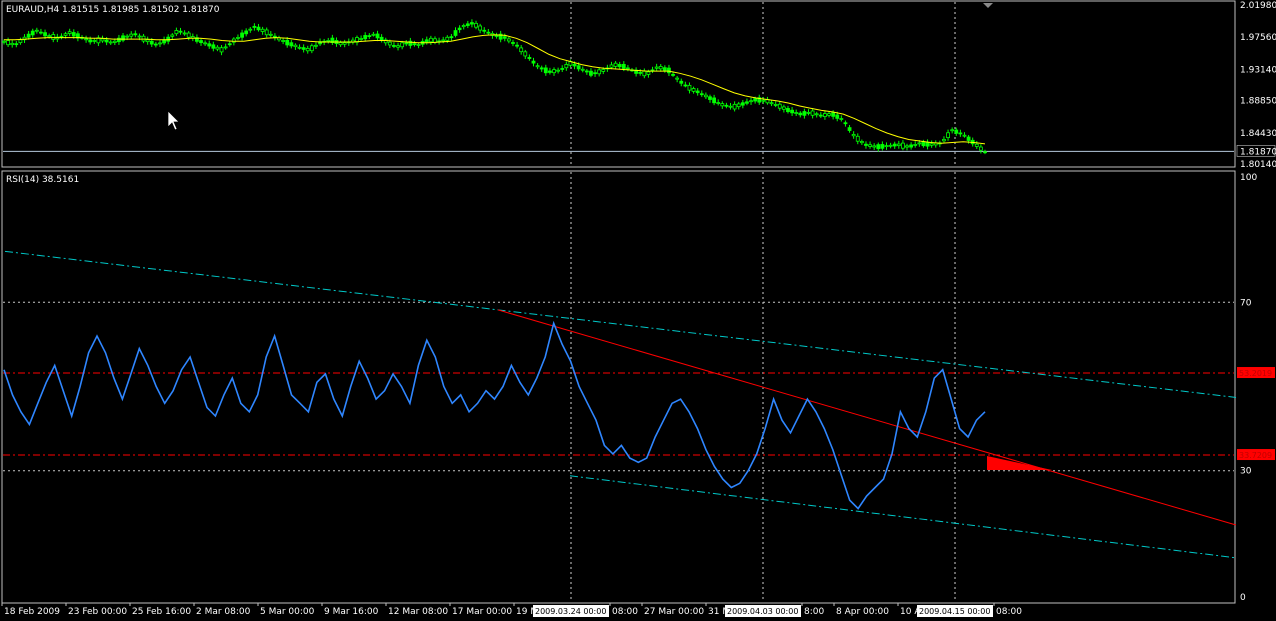 The image size is (1276, 621). Describe the element at coordinates (988, 5) in the screenshot. I see `chart-shift-marker-icon` at that location.